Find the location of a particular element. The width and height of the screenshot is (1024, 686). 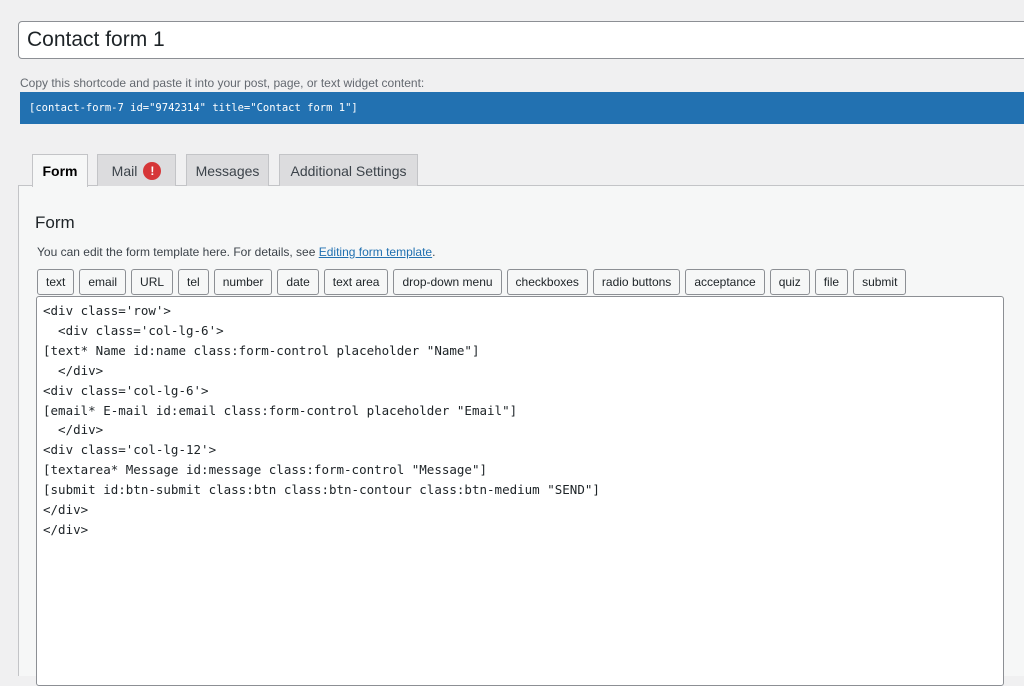

tag-email-button: email is located at coordinates (103, 282).